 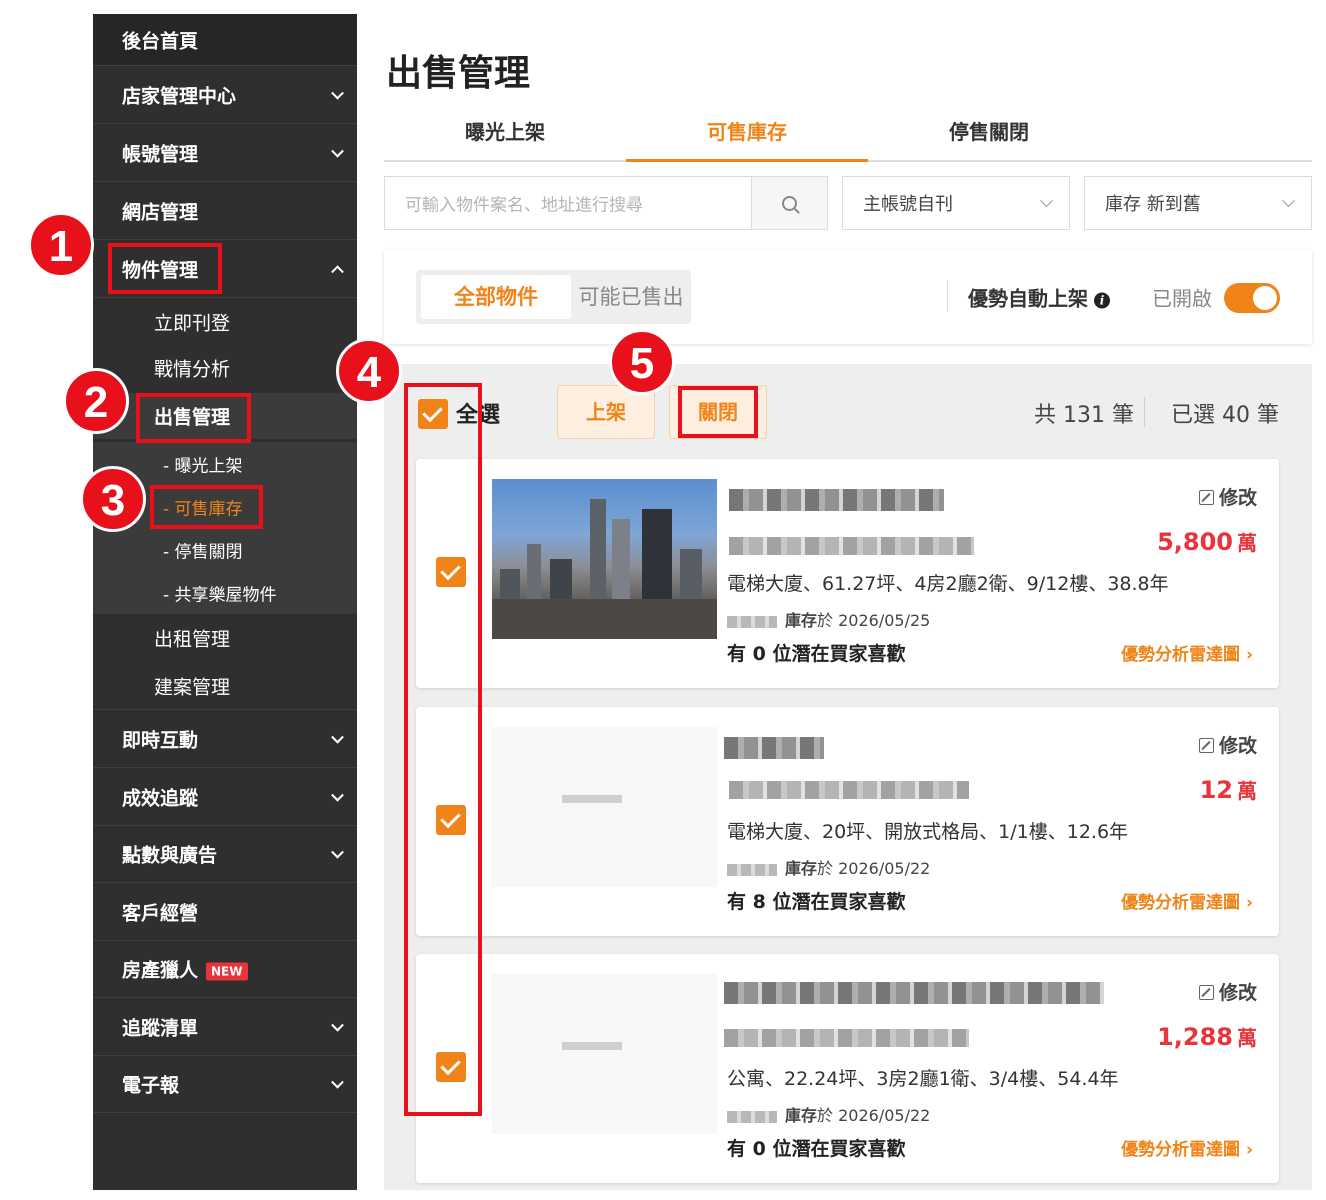 What do you see at coordinates (496, 297) in the screenshot?
I see `segment-all-objects: 全部物件` at bounding box center [496, 297].